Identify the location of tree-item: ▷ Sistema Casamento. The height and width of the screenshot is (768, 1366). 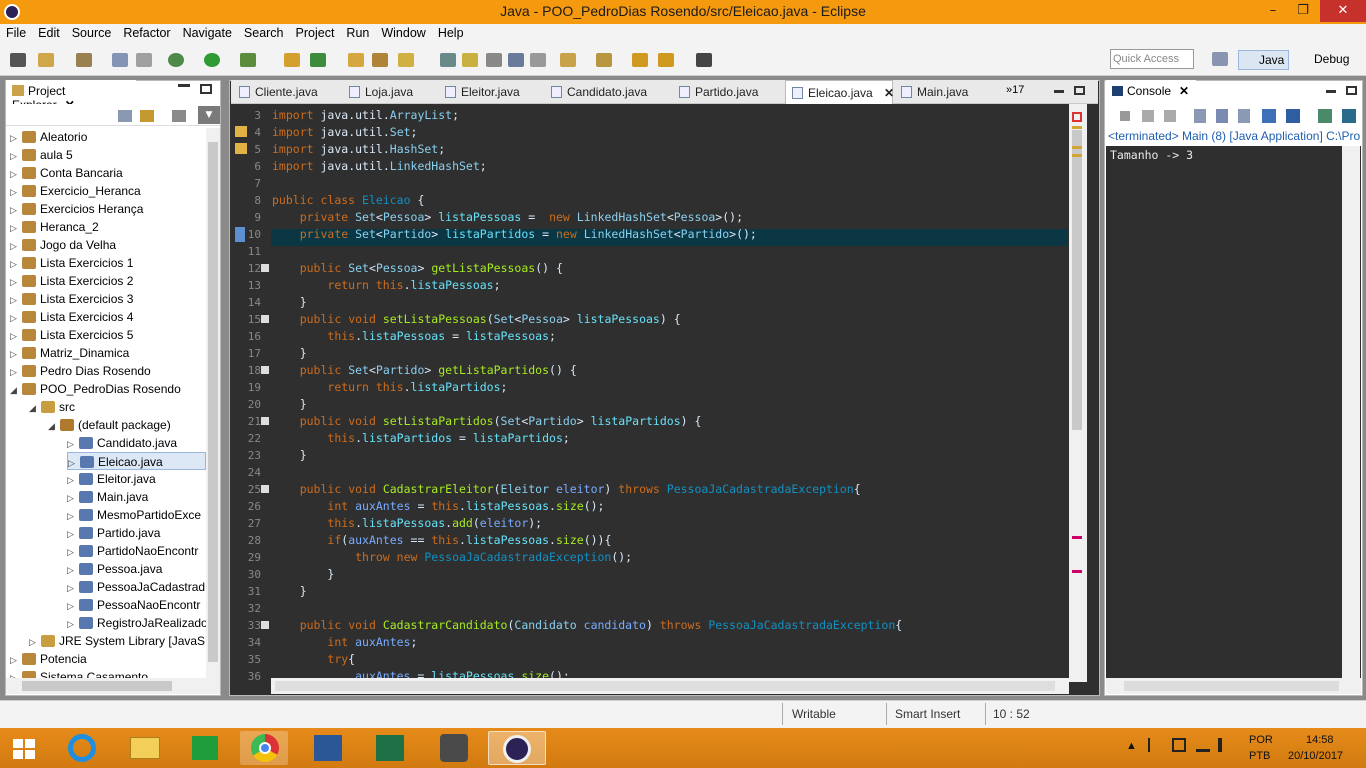
(108, 673).